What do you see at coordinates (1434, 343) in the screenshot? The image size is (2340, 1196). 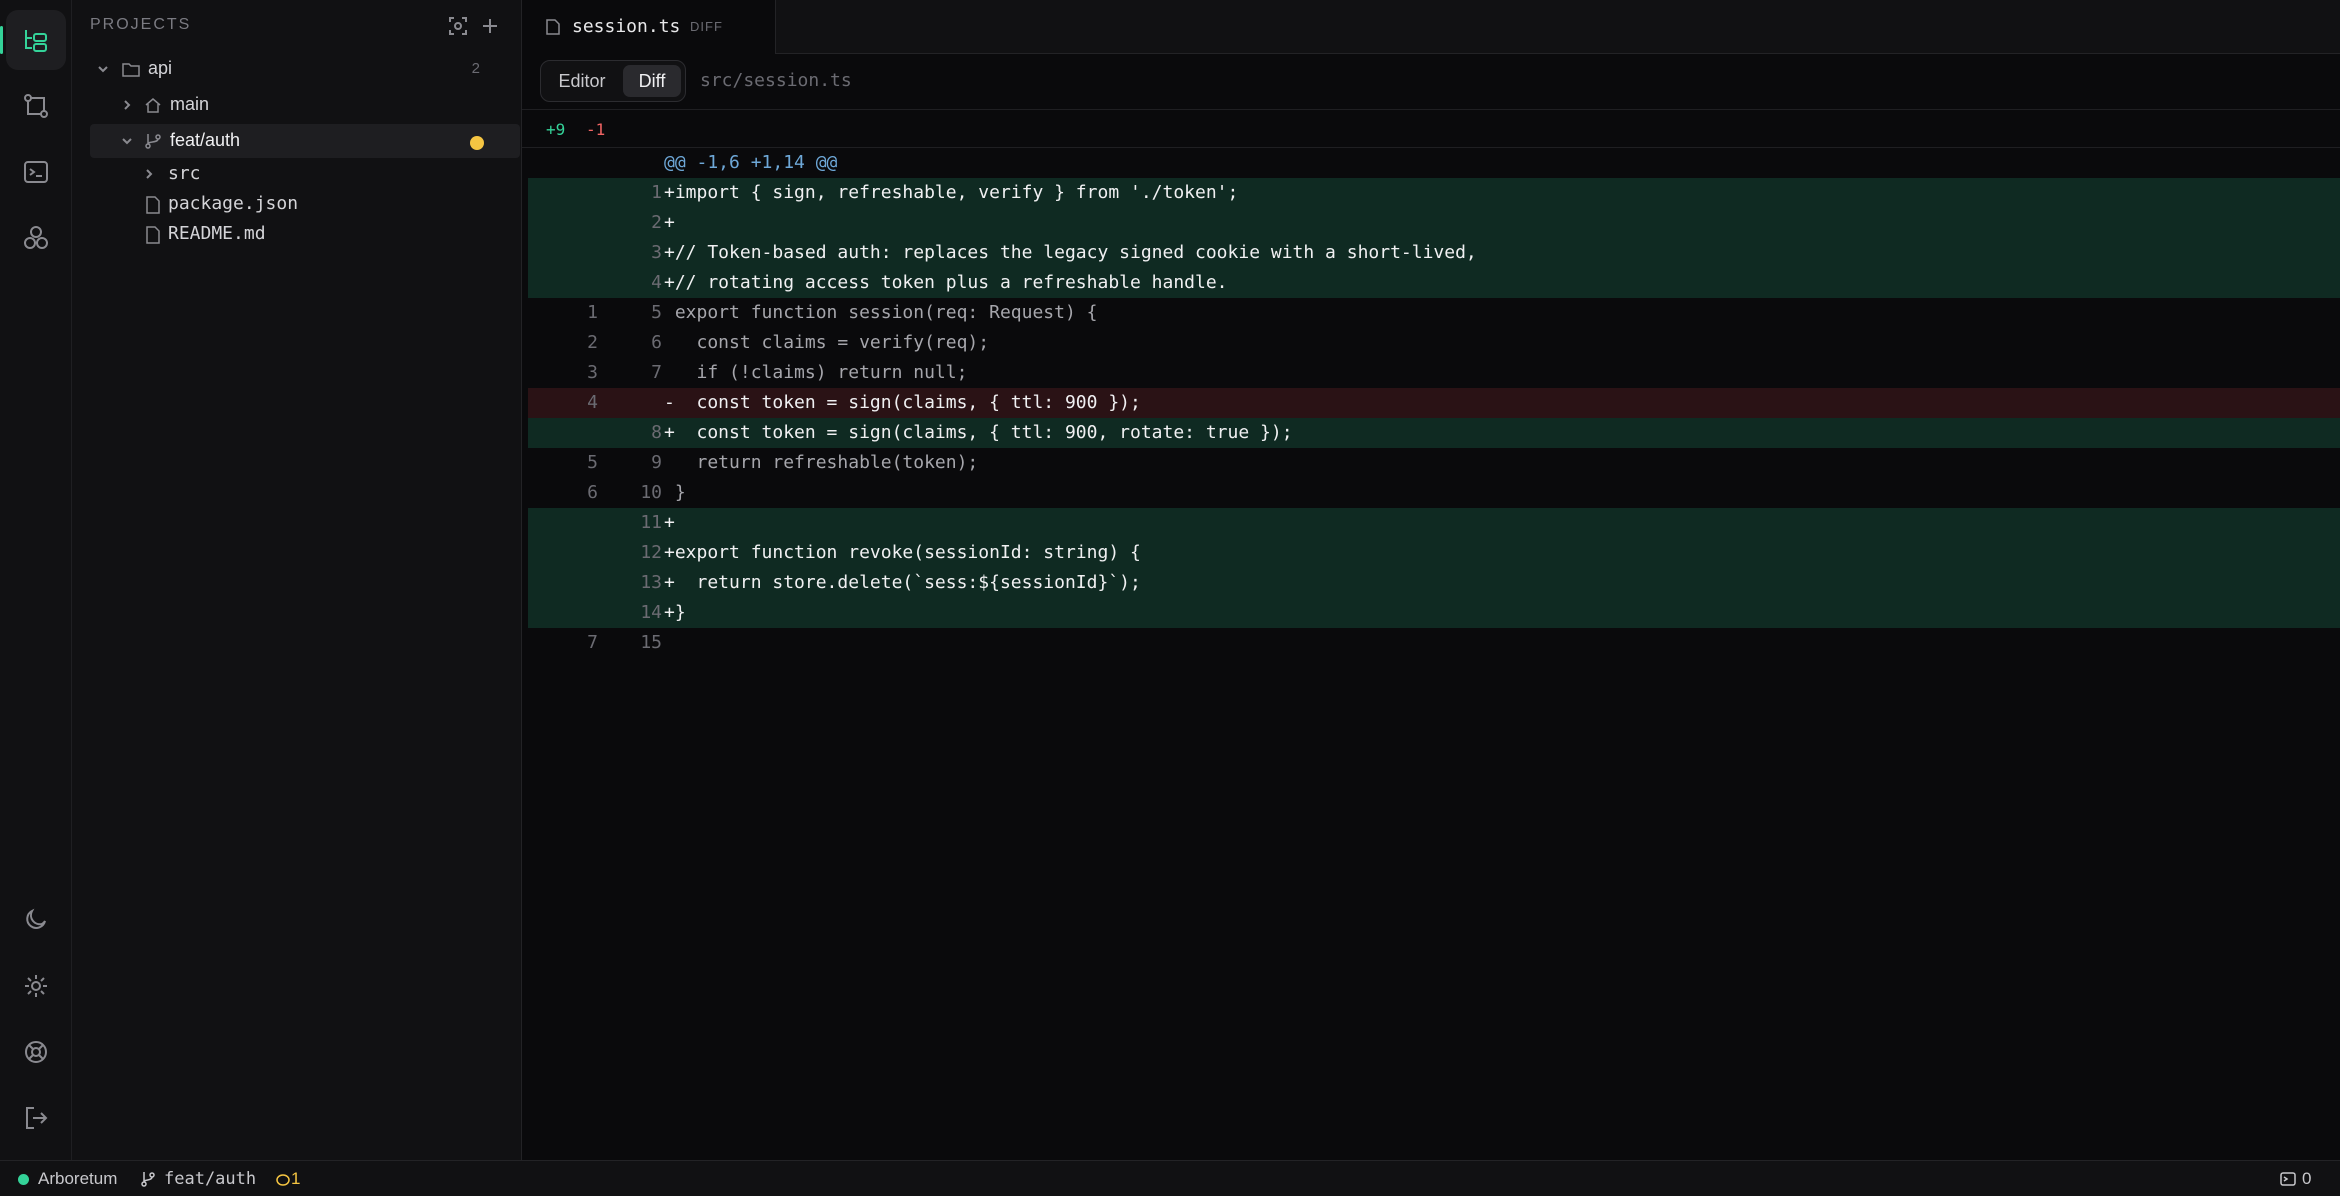 I see `diff-line: 2 6 const claims = verify(req);` at bounding box center [1434, 343].